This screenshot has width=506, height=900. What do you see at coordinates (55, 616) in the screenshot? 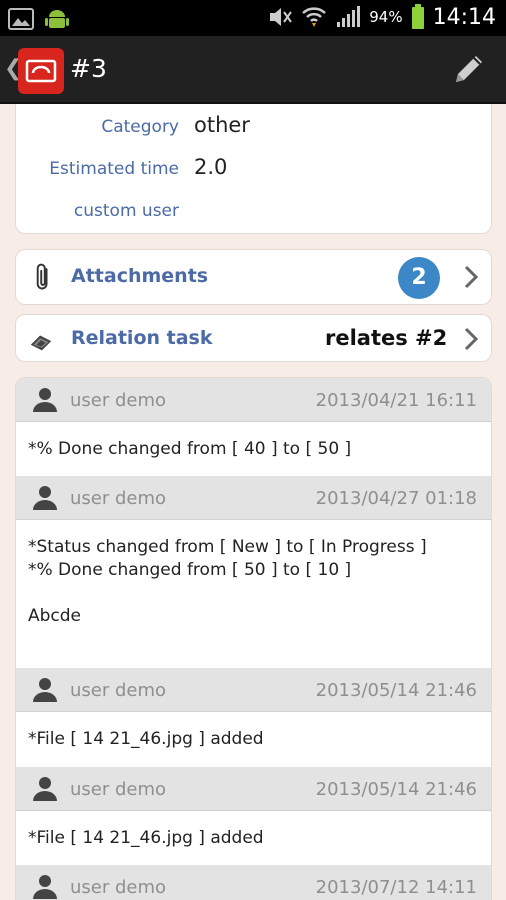
I see `journal-text: Abcde` at bounding box center [55, 616].